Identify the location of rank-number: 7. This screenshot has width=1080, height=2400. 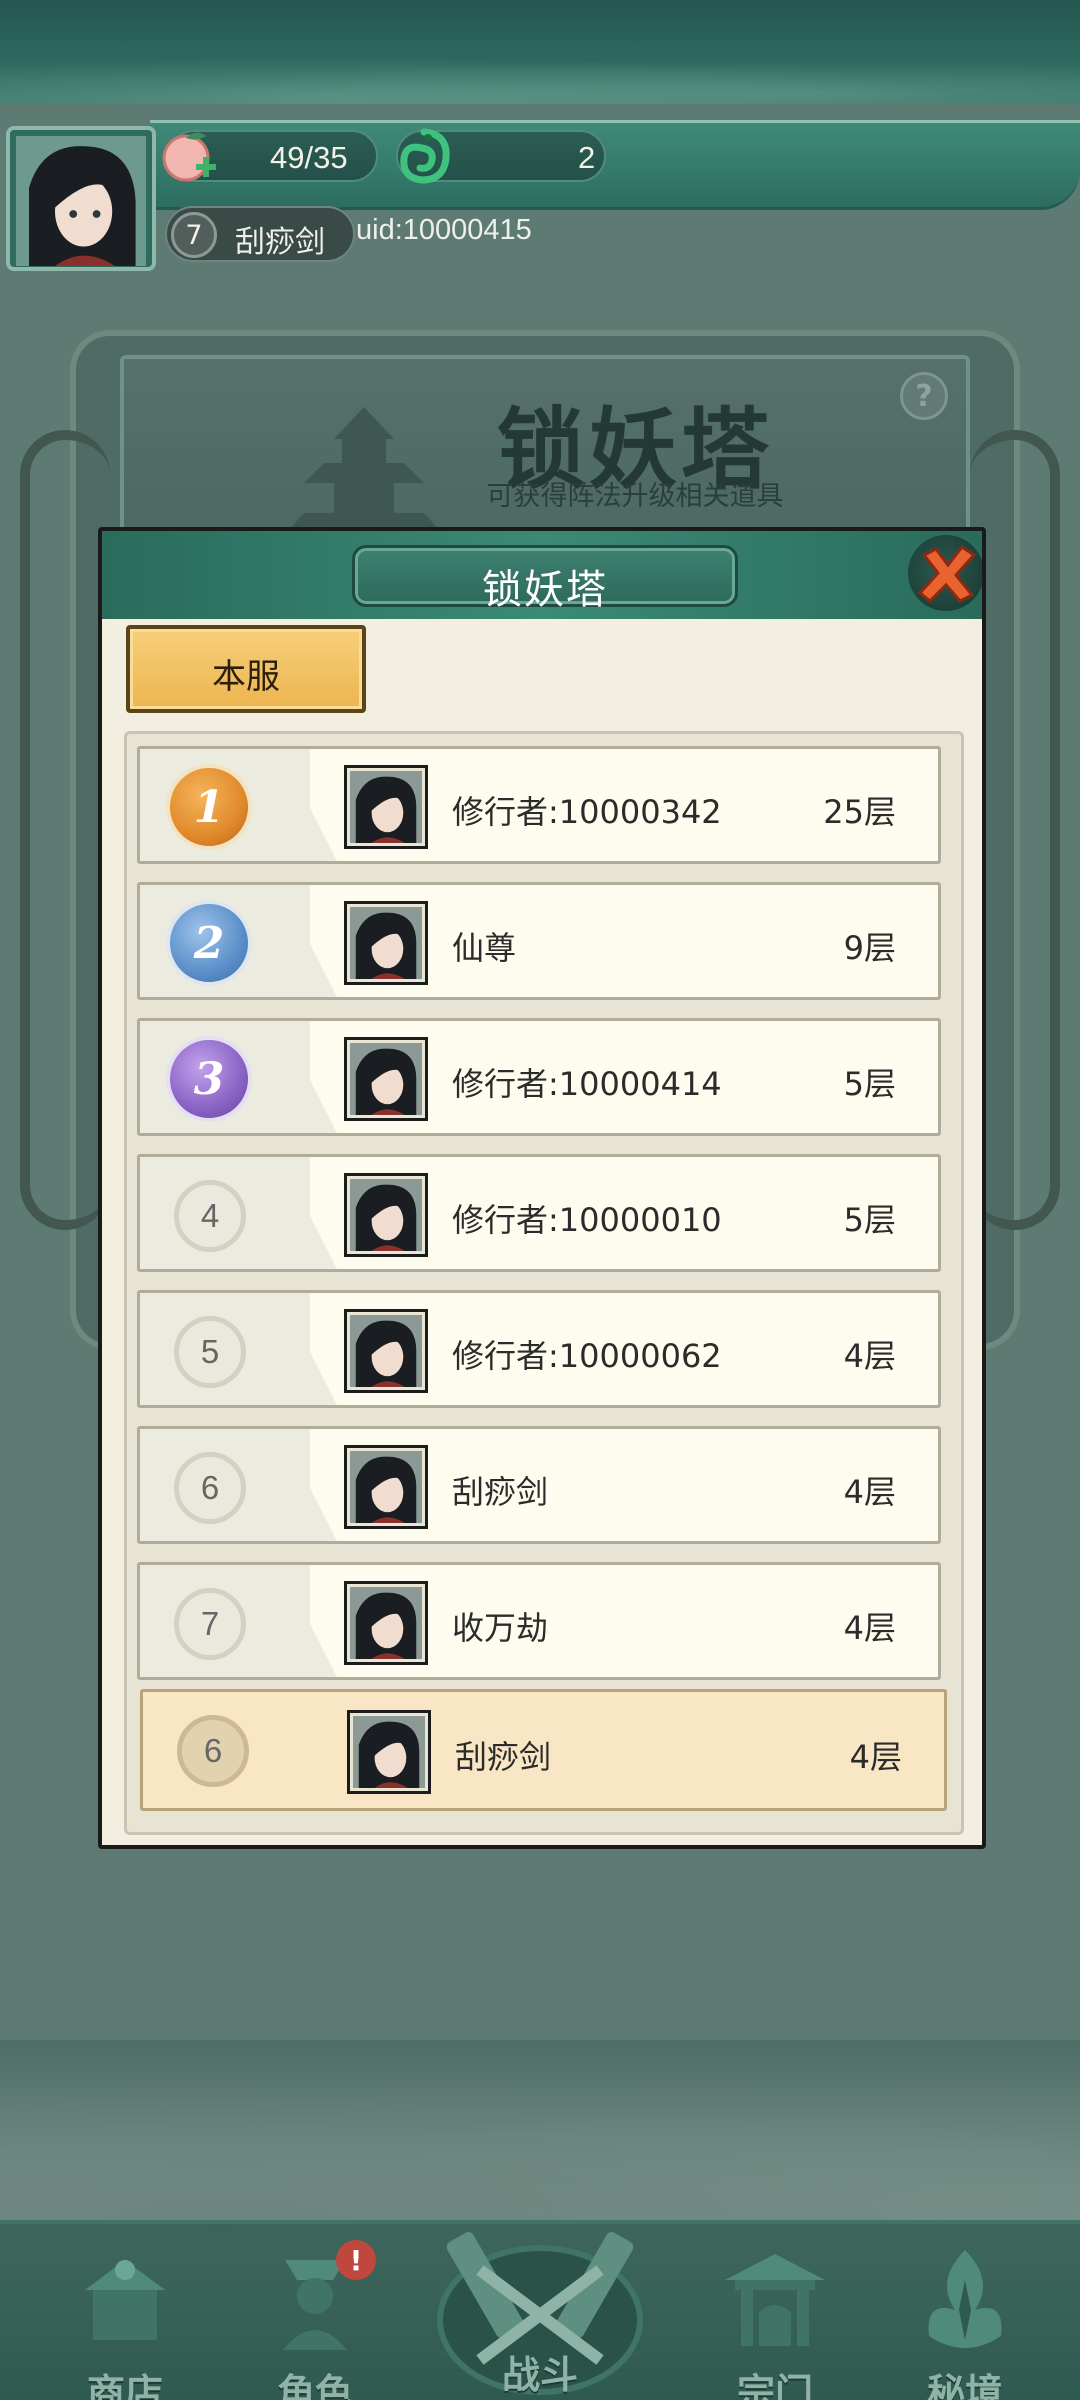
(210, 1624).